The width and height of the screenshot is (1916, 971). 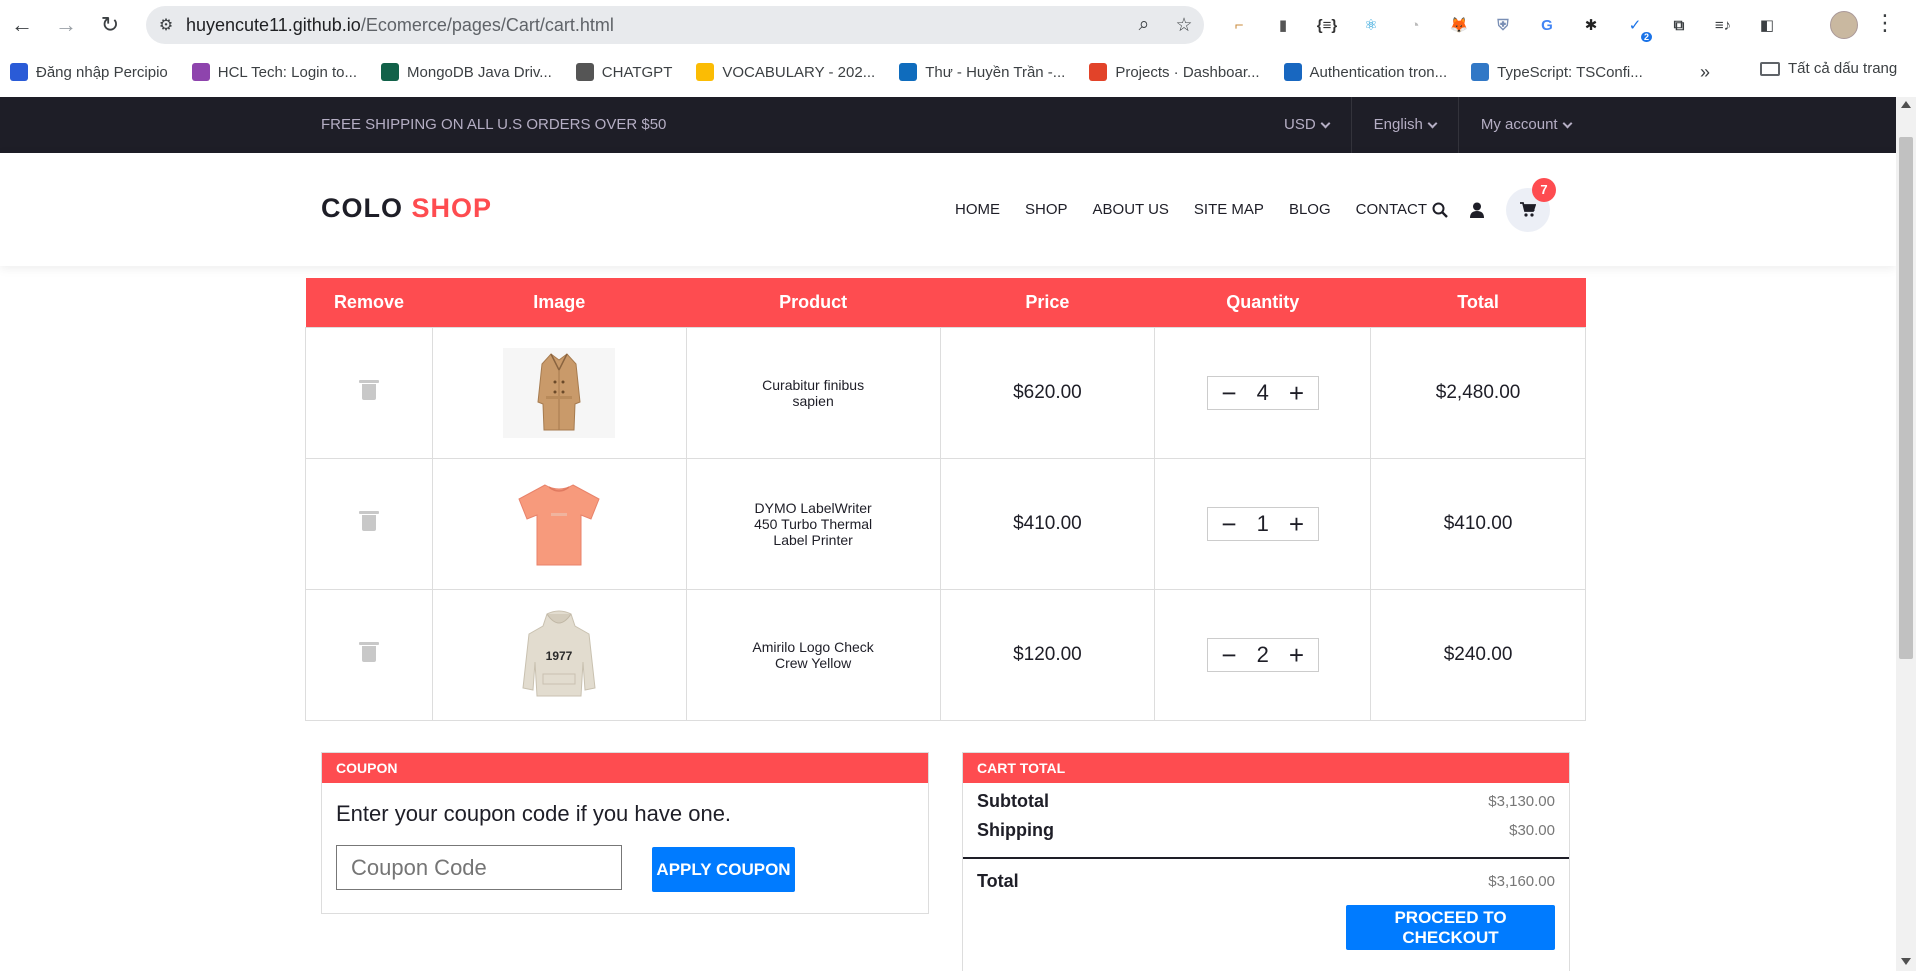 I want to click on bookmark-label: Đăng nhập Percipio, so click(x=102, y=72).